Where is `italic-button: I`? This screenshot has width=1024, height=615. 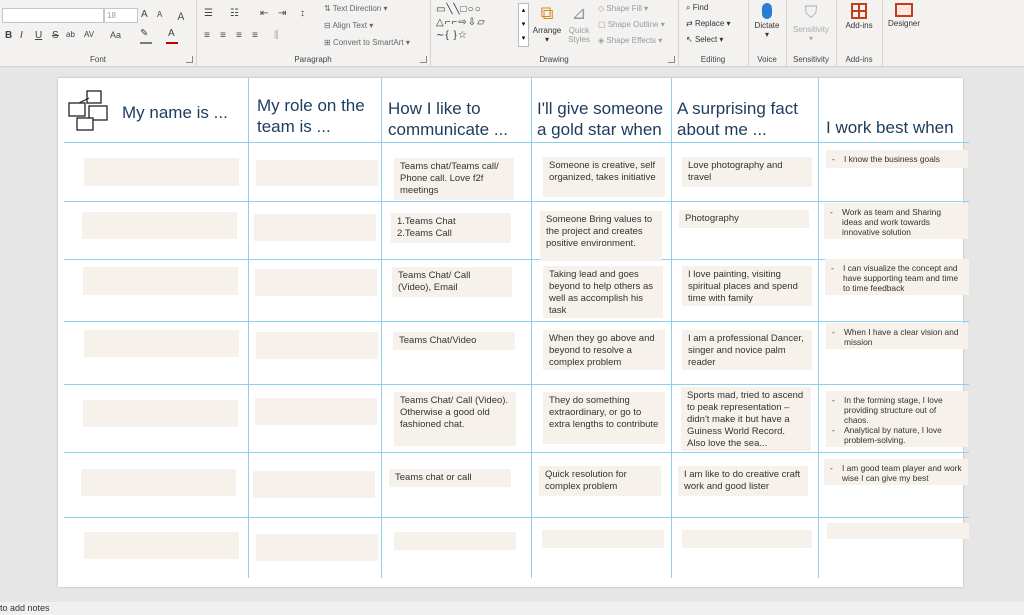 italic-button: I is located at coordinates (21, 35).